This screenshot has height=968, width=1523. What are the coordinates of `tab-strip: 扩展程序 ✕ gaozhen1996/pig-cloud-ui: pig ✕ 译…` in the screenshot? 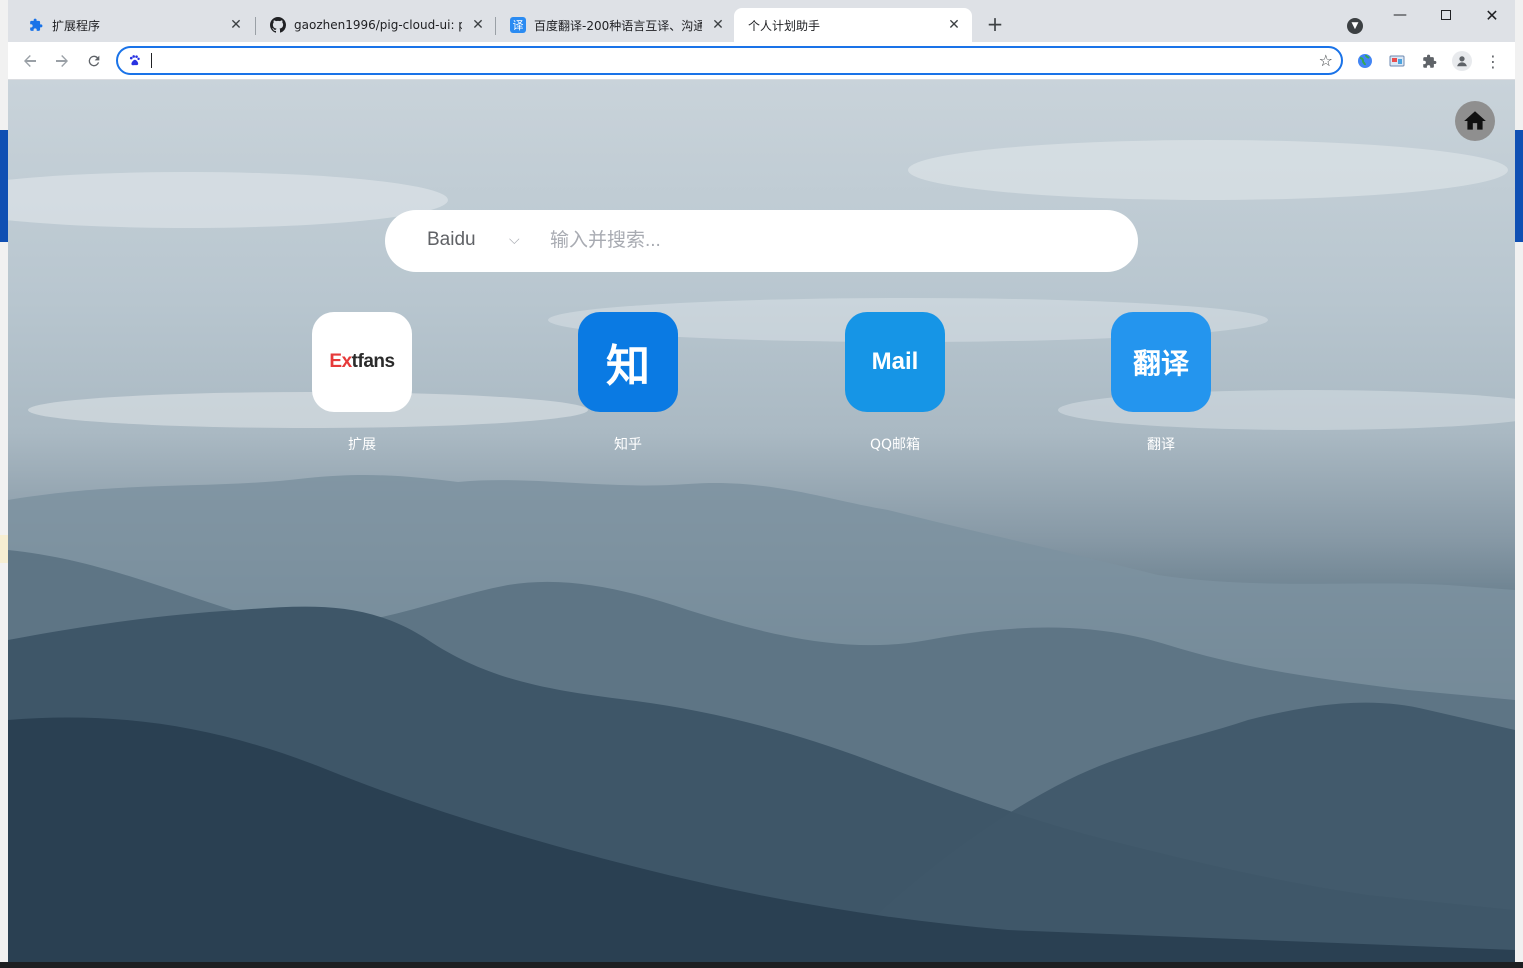 It's located at (761, 21).